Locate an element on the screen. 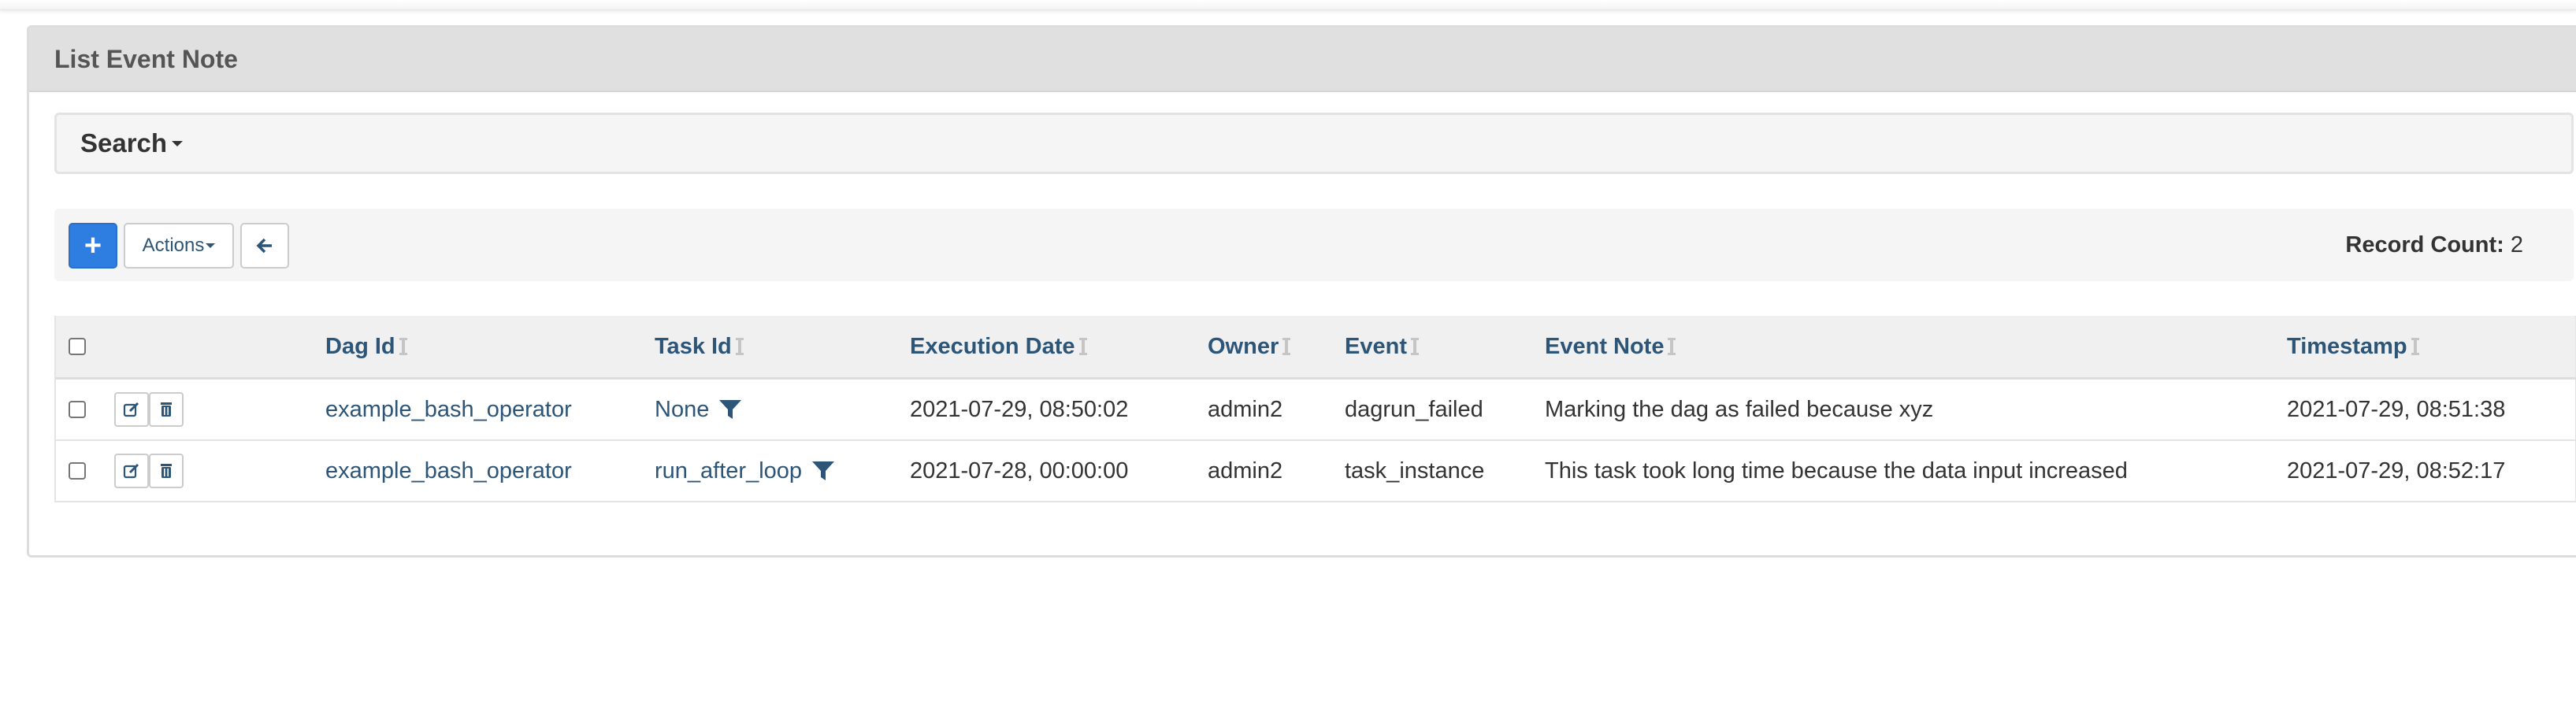 The image size is (2576, 704). column-label: Event is located at coordinates (1376, 346).